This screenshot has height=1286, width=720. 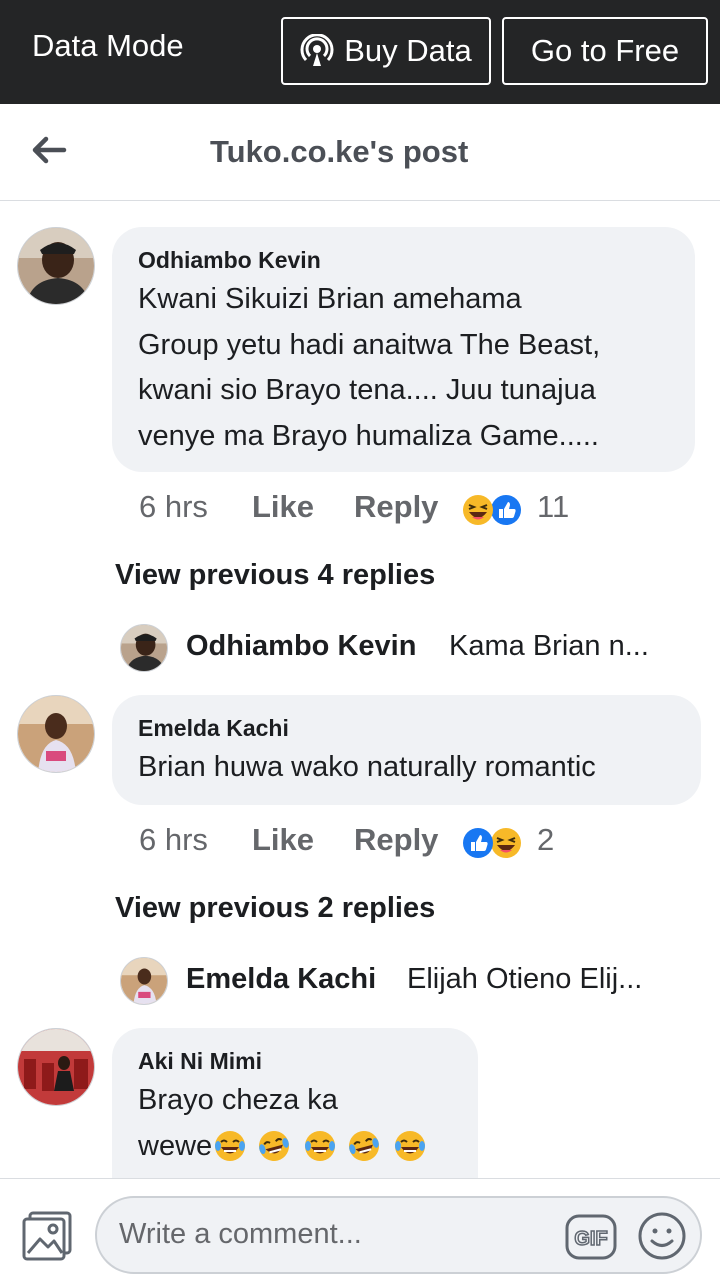 What do you see at coordinates (108, 45) in the screenshot?
I see `data-mode-title: Data Mode` at bounding box center [108, 45].